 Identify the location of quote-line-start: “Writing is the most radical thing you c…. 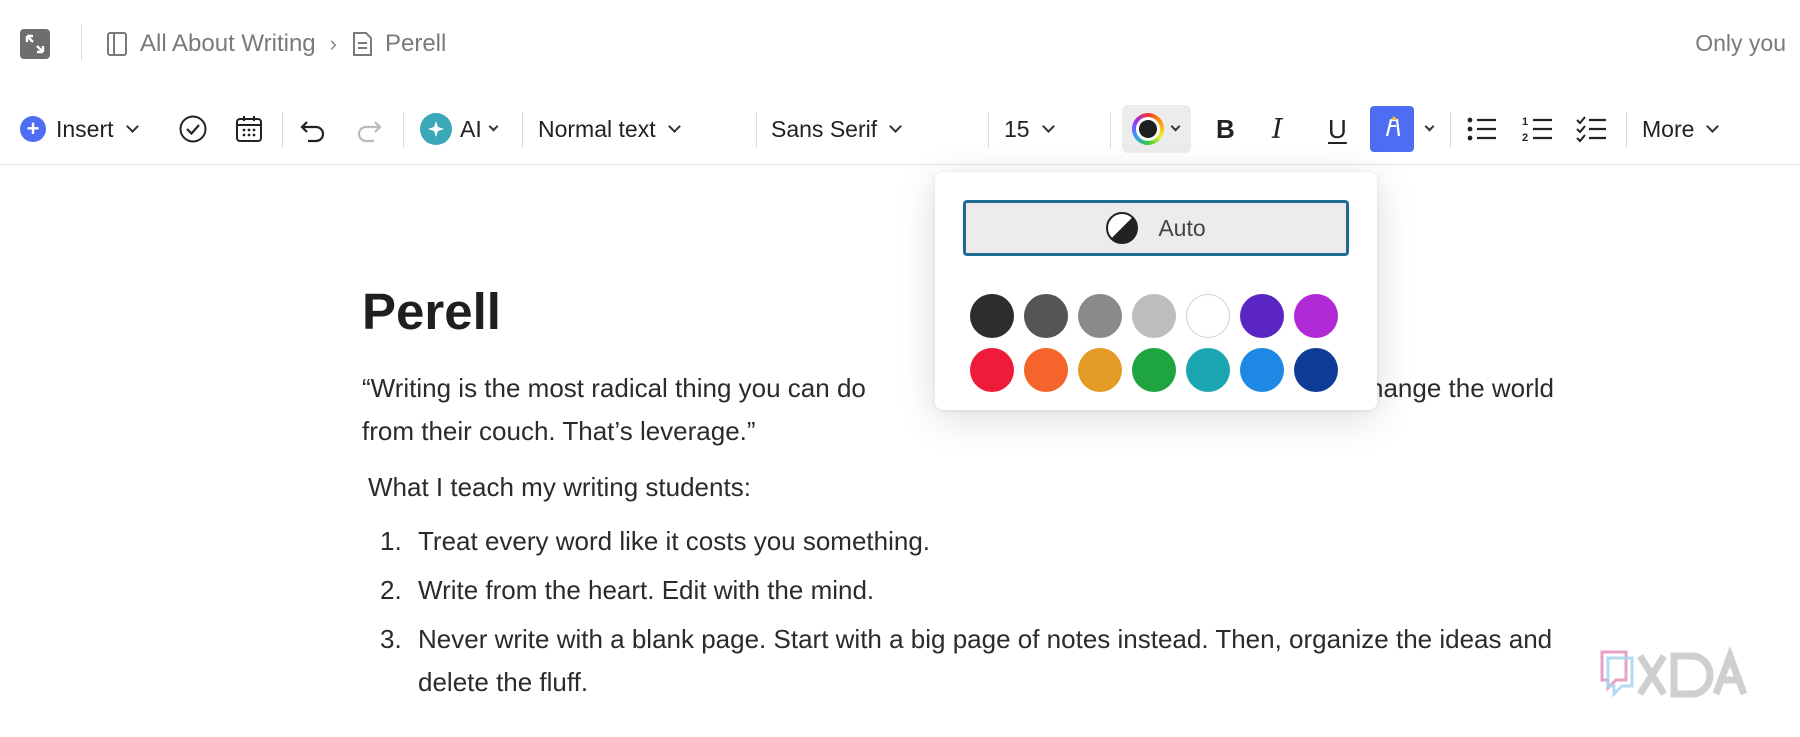
(614, 388).